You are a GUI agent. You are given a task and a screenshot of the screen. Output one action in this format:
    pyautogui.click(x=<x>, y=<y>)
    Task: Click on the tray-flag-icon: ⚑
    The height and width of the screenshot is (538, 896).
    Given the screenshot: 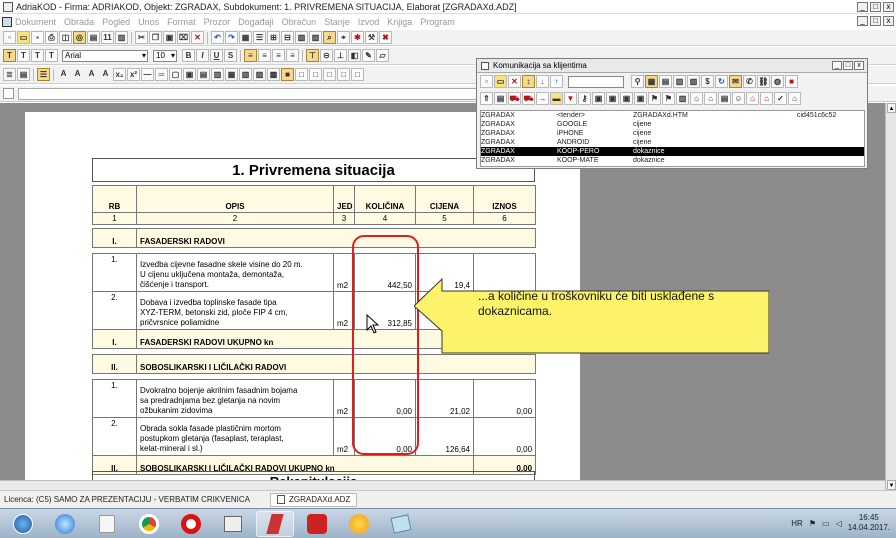 What is the action you would take?
    pyautogui.click(x=812, y=523)
    